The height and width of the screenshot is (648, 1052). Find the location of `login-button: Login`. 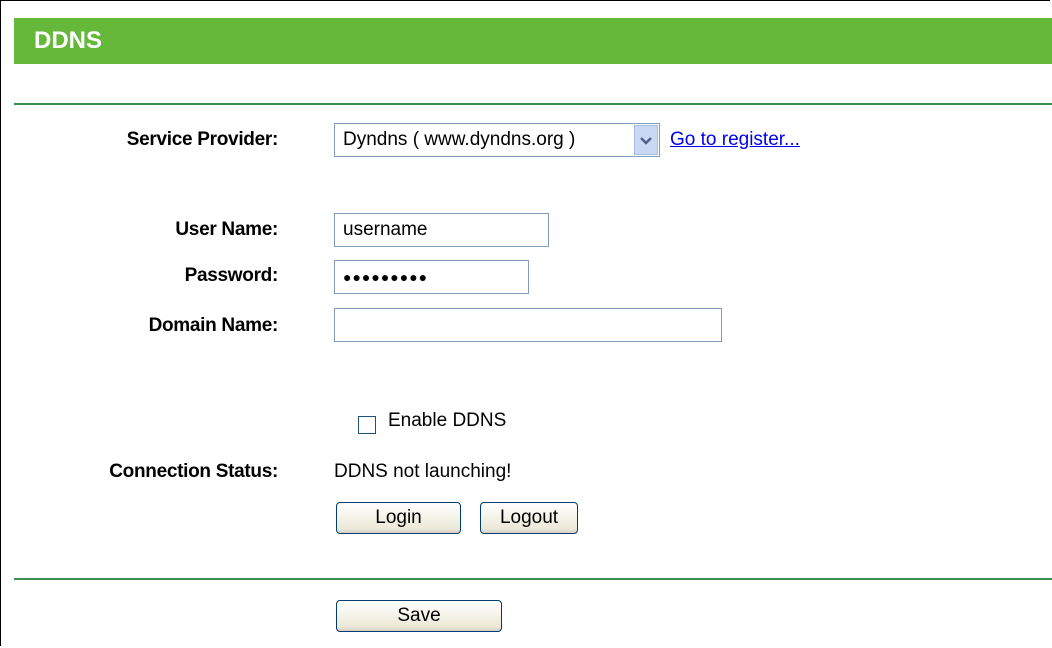

login-button: Login is located at coordinates (398, 518).